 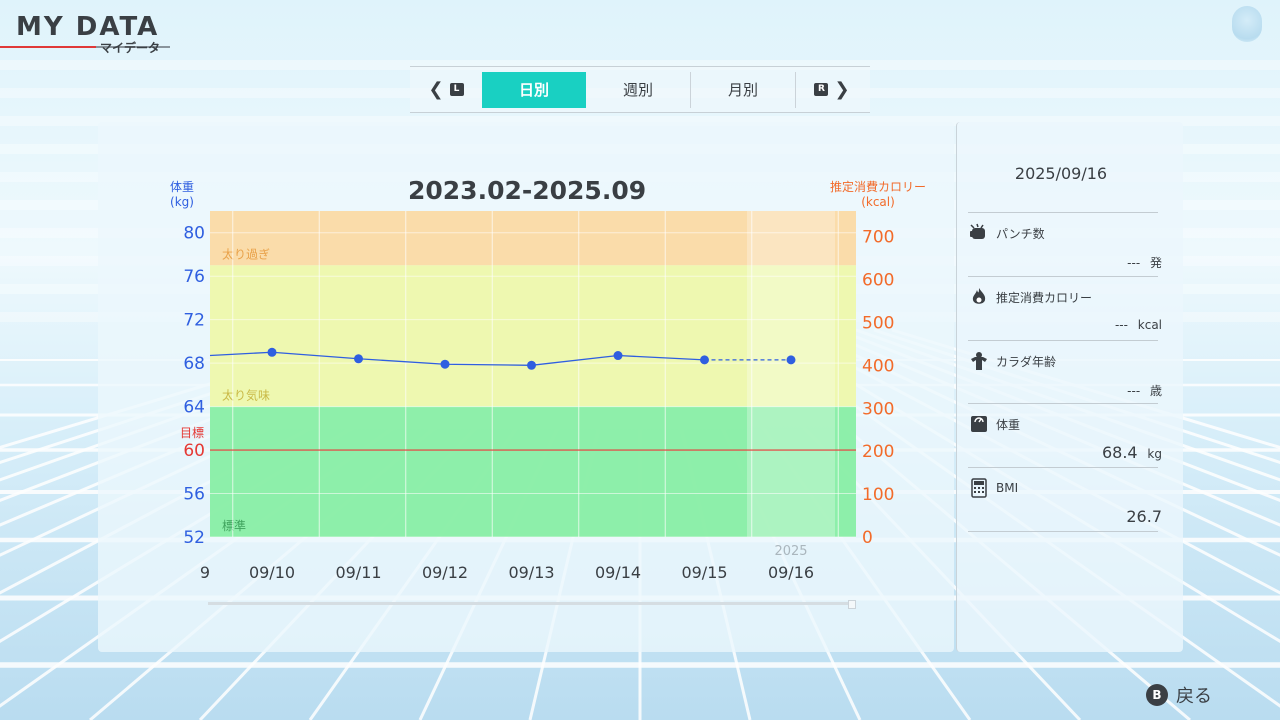 I want to click on weight-tick-label: 60, so click(x=194, y=451).